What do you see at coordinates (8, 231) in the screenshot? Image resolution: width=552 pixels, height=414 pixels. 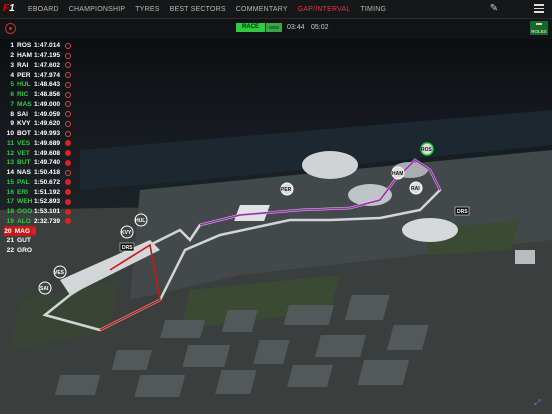 I see `position-number: 20` at bounding box center [8, 231].